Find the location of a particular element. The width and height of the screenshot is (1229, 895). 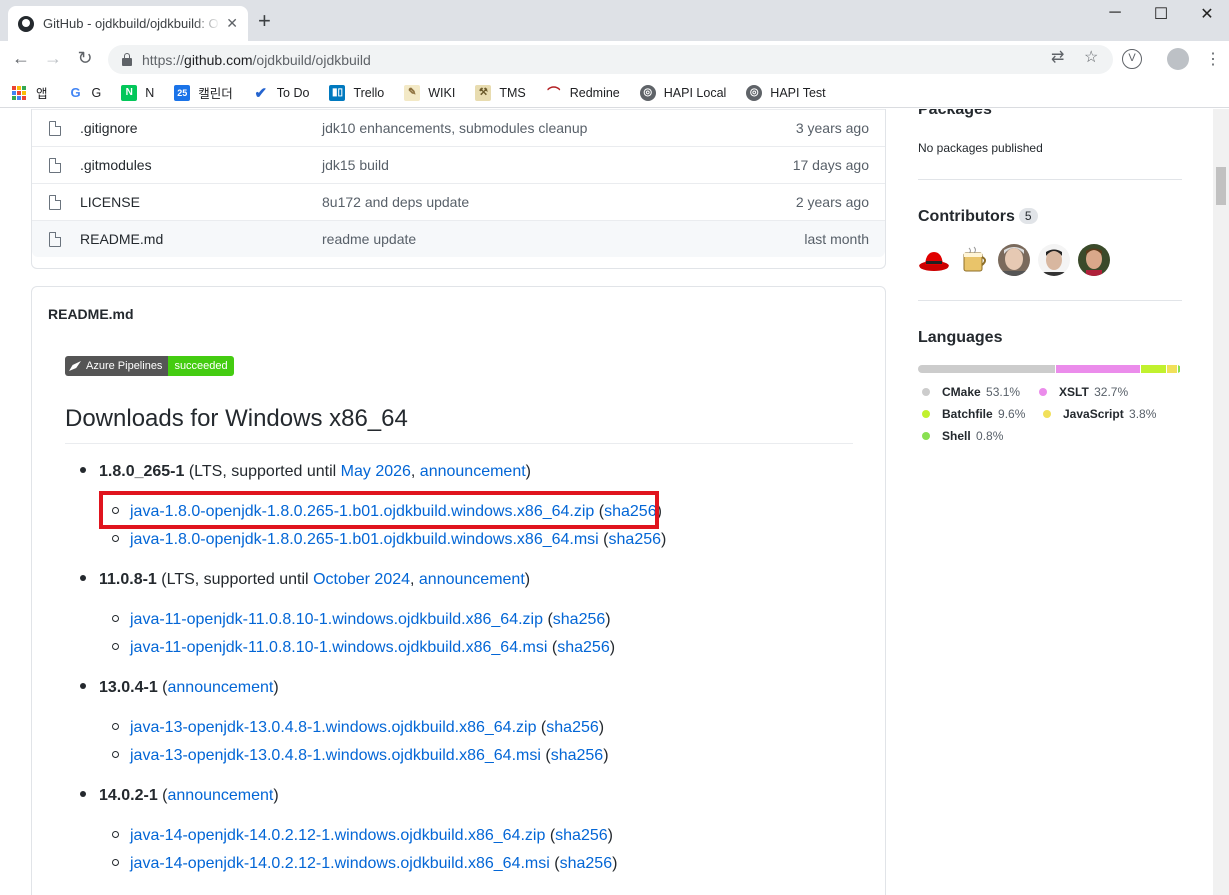

bookmark-calendar: 25 캘린더 is located at coordinates (203, 92).